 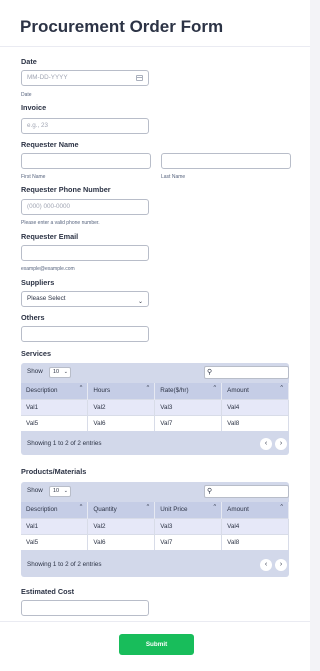 I want to click on column-header-label: Quantity, so click(x=105, y=510).